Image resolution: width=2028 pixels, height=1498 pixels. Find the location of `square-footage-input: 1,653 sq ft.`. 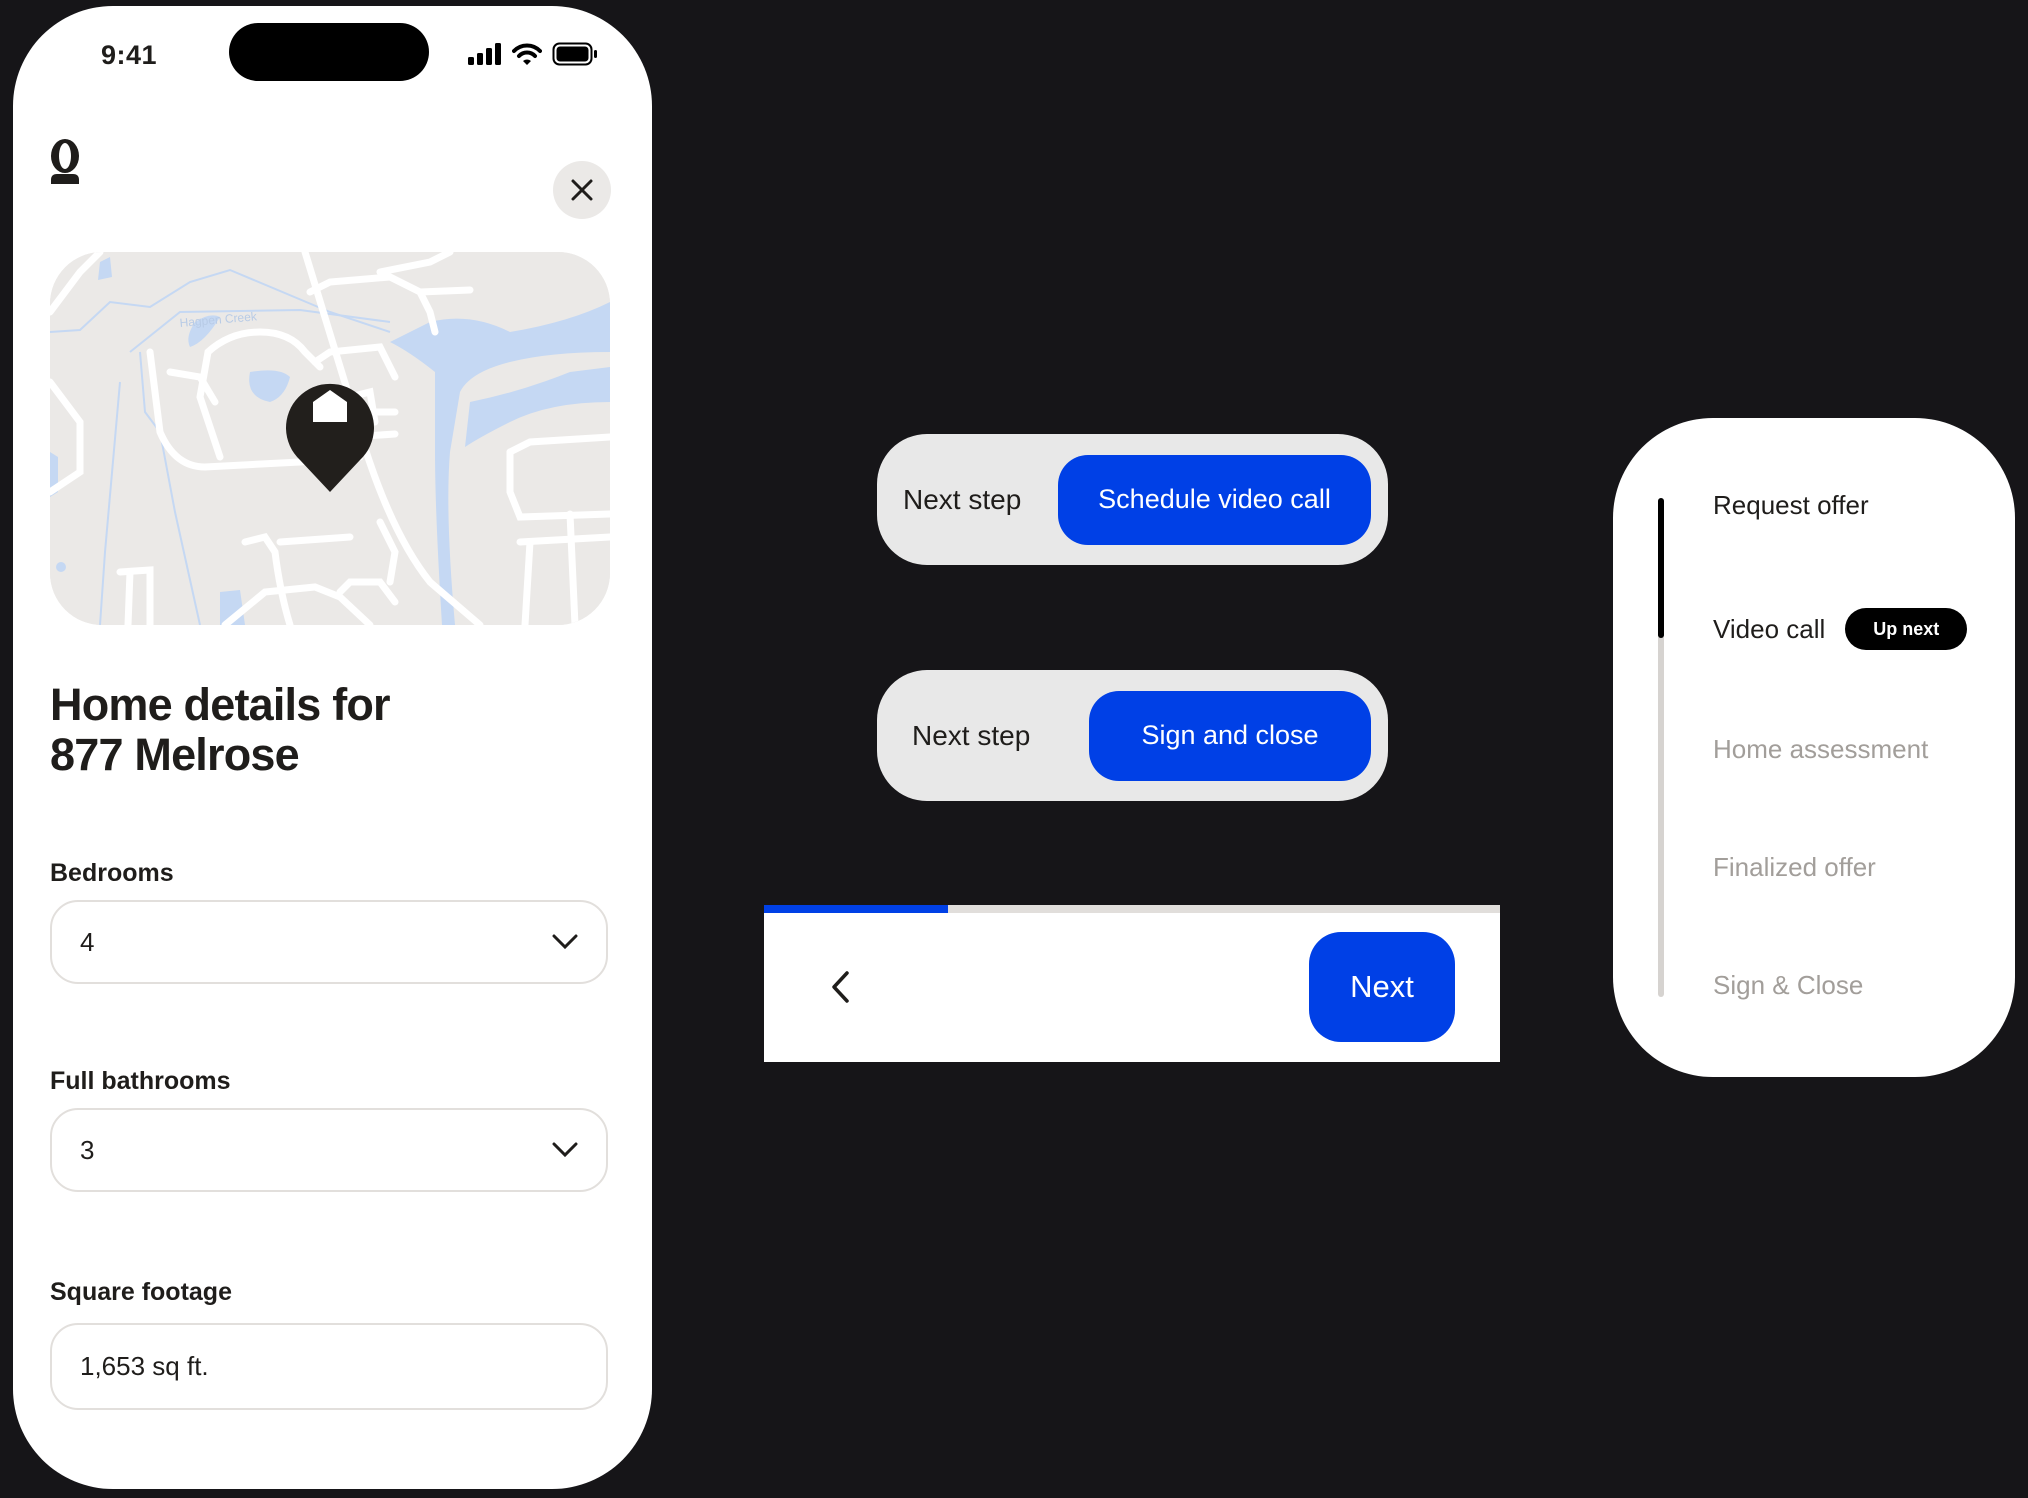

square-footage-input: 1,653 sq ft. is located at coordinates (329, 1366).